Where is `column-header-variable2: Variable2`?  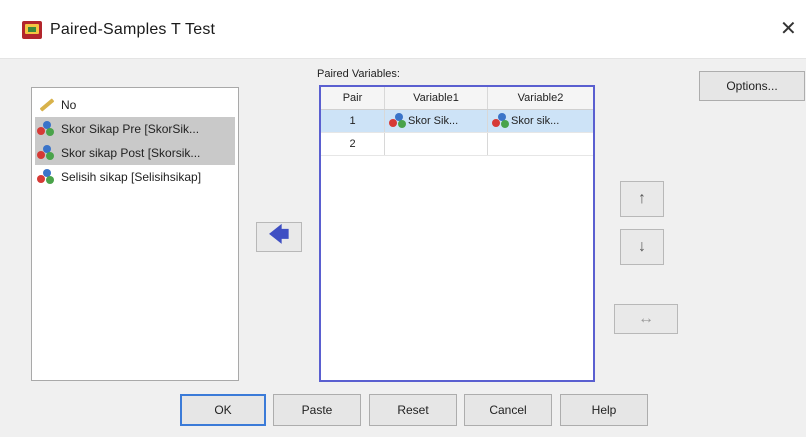
column-header-variable2: Variable2 is located at coordinates (540, 98).